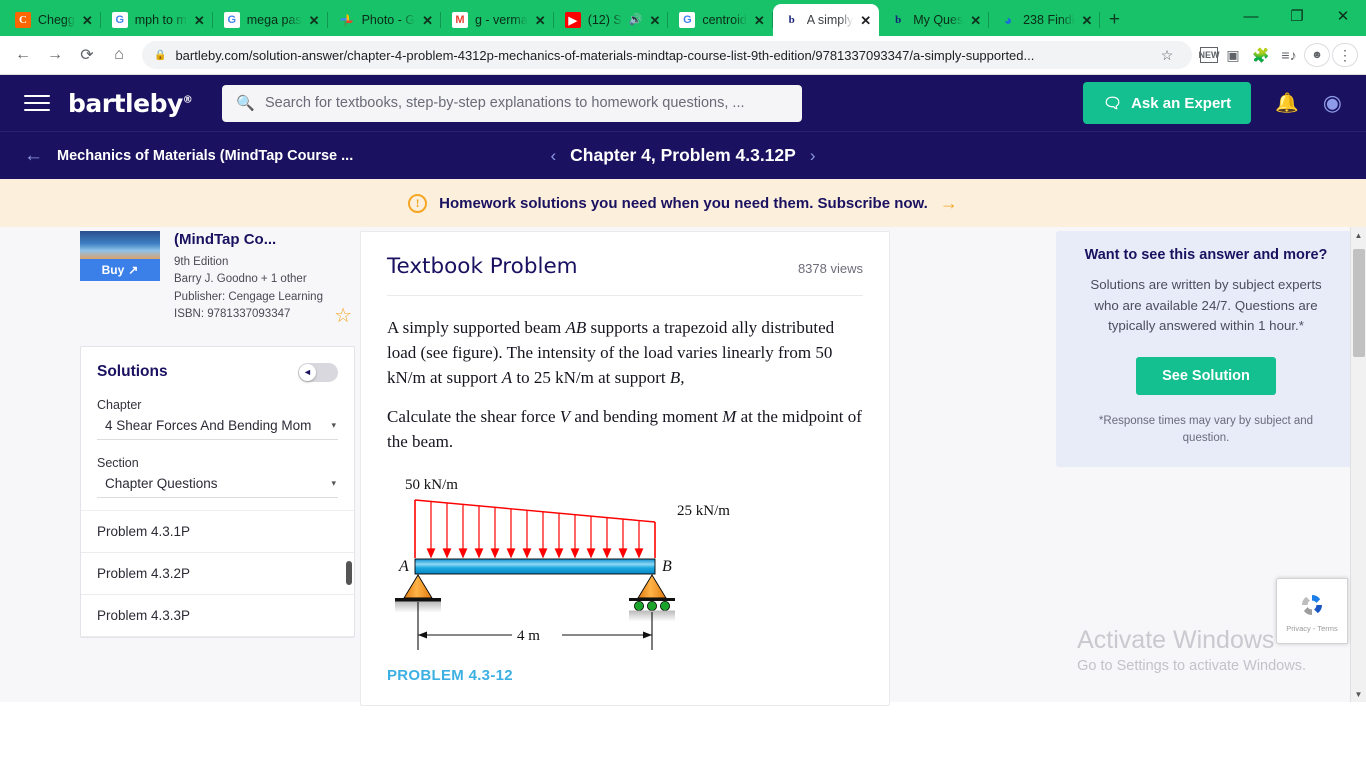 The height and width of the screenshot is (768, 1366). What do you see at coordinates (791, 20) in the screenshot?
I see `bartleby-icon: b` at bounding box center [791, 20].